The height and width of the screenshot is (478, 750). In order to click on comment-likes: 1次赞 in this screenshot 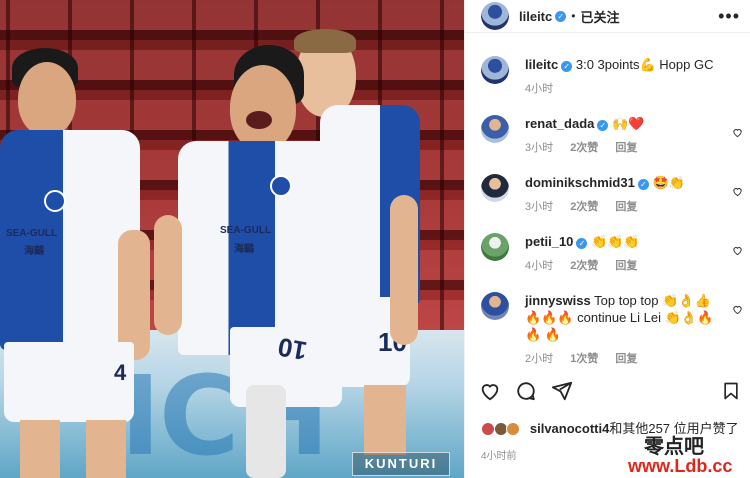, I will do `click(584, 359)`.